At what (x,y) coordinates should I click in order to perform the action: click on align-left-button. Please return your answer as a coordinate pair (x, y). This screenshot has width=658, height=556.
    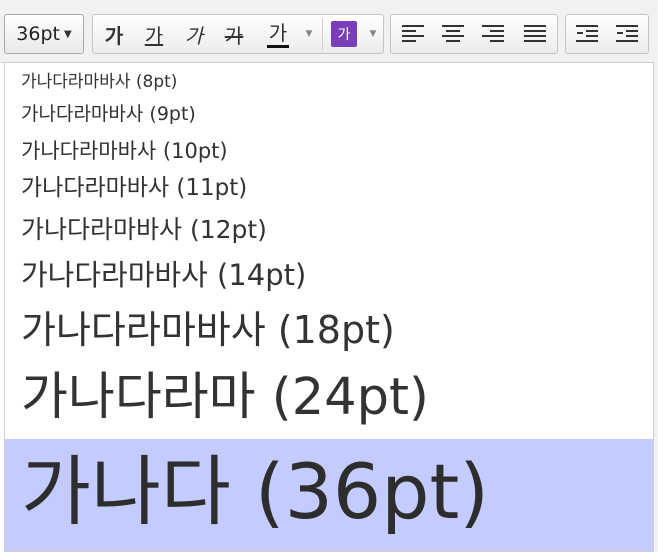
    Looking at the image, I should click on (413, 34).